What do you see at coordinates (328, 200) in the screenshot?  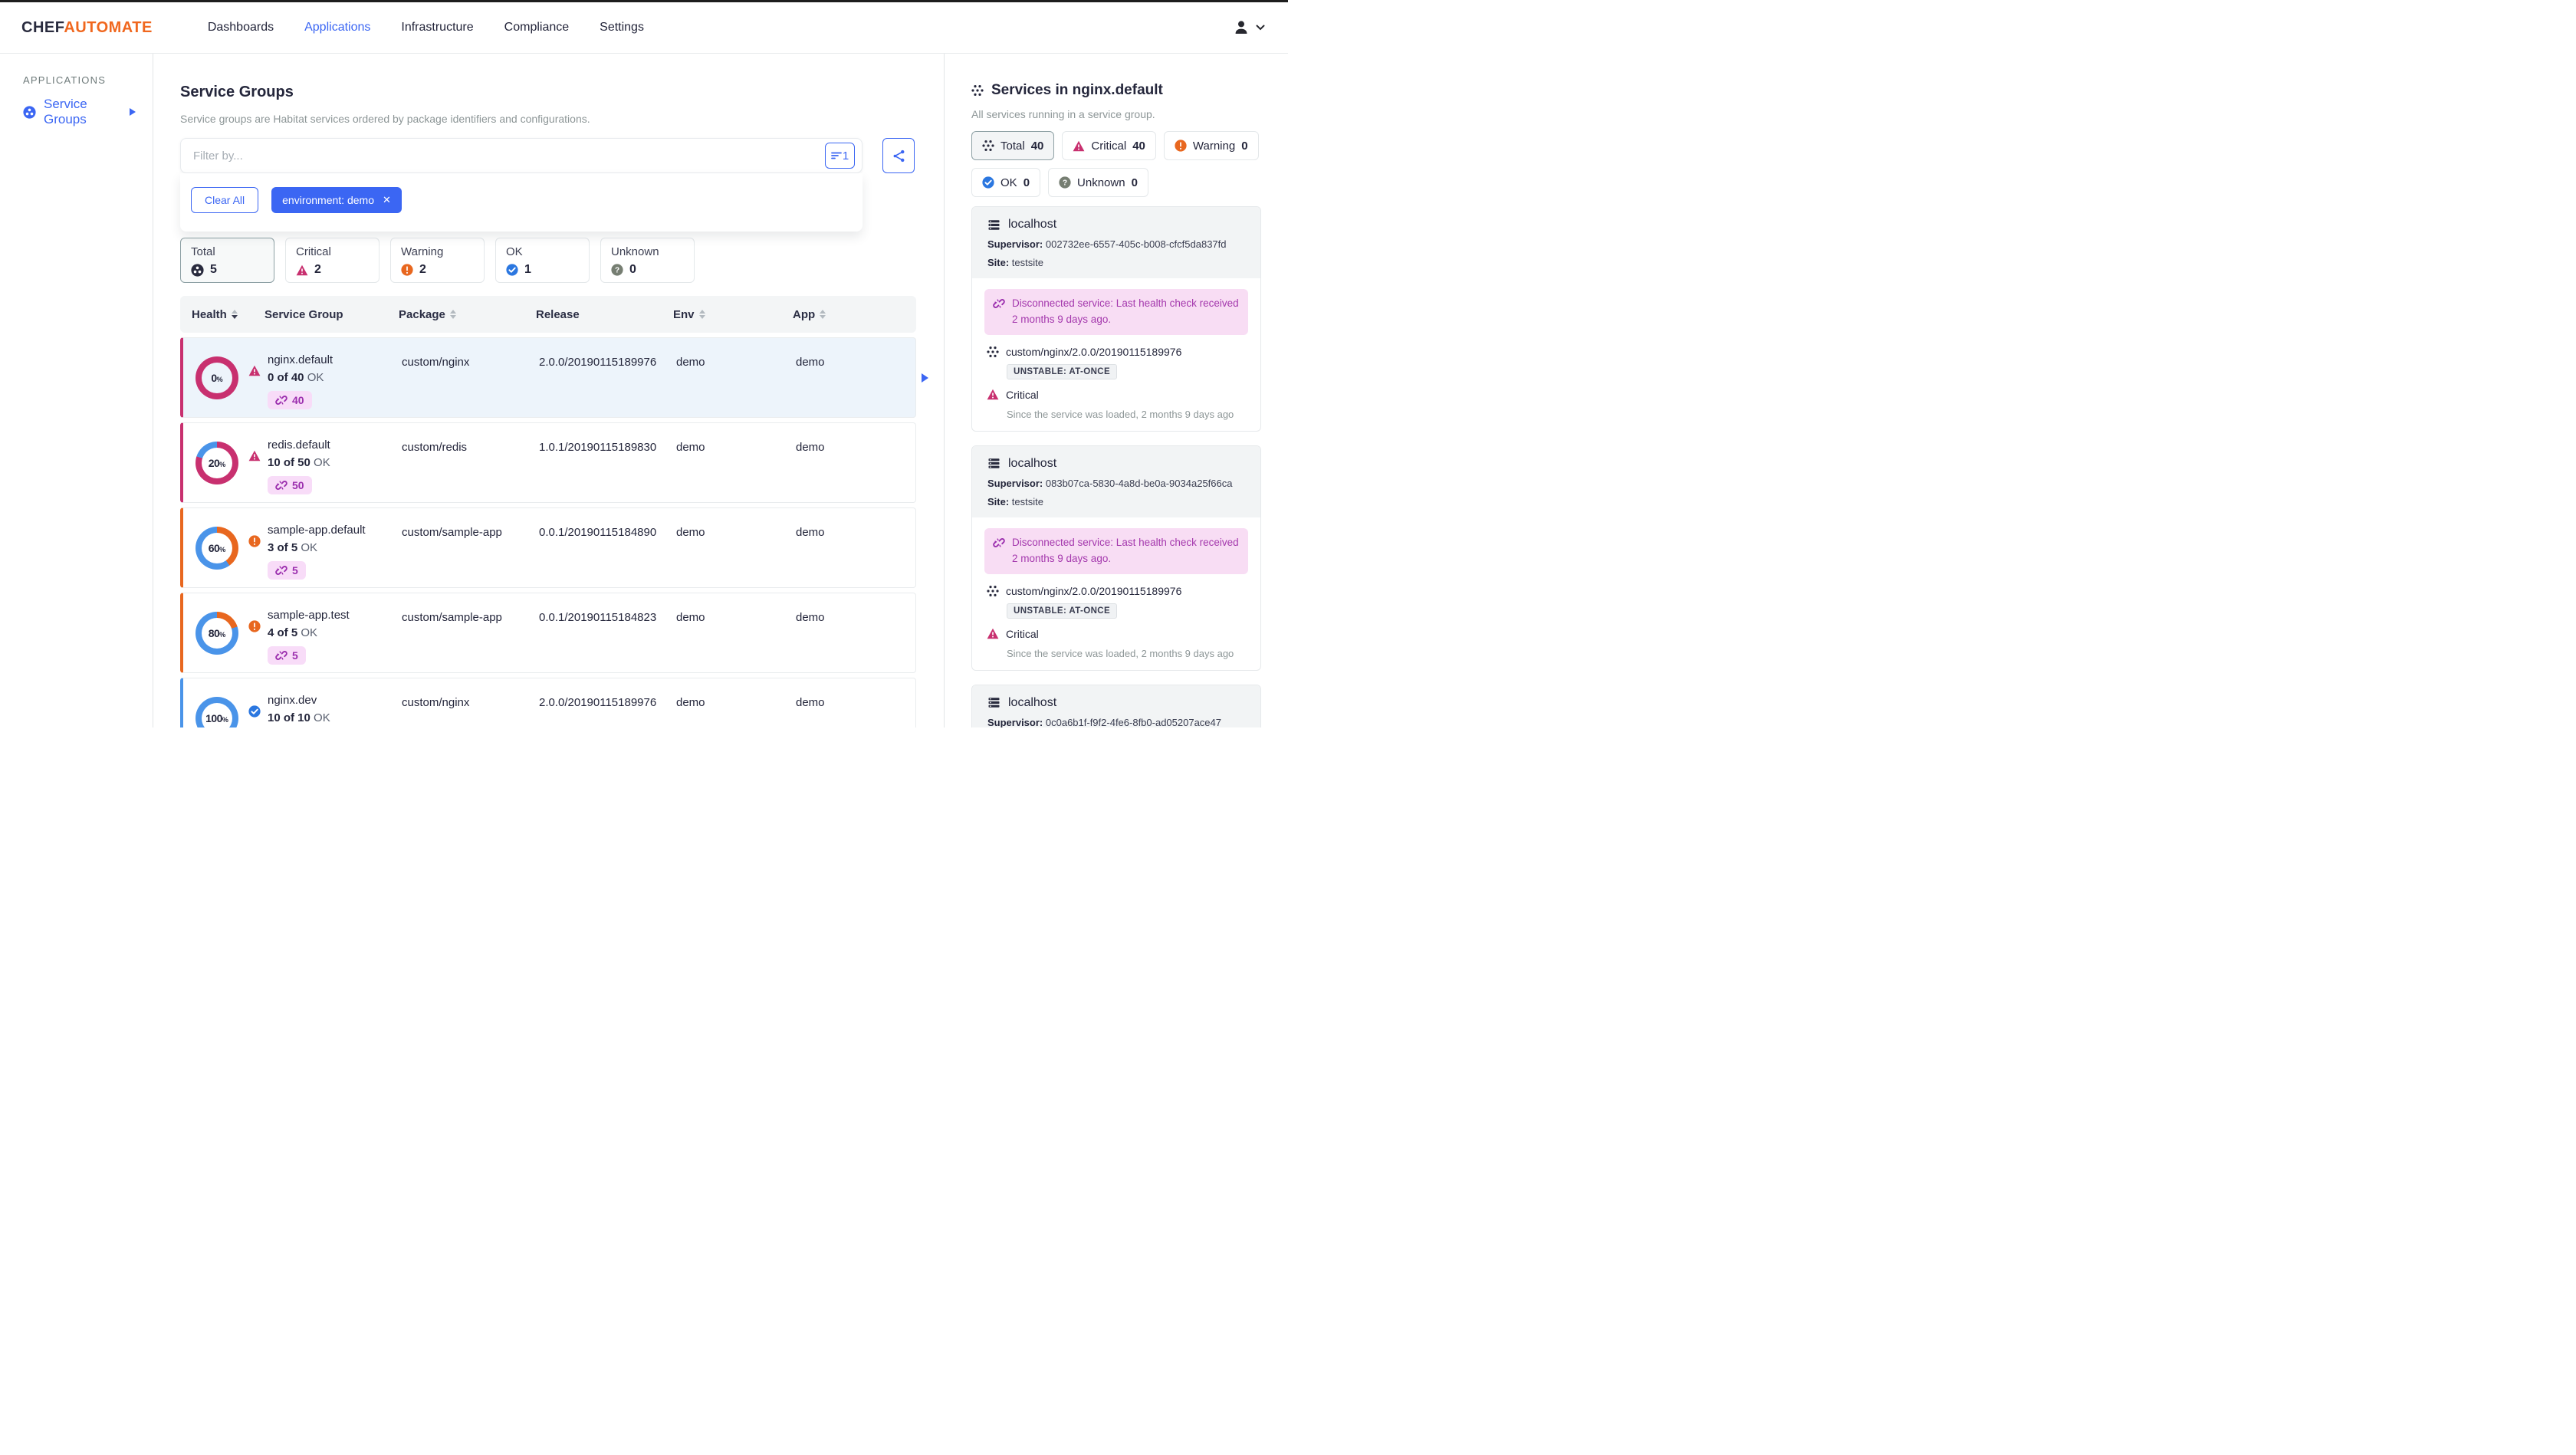 I see `filter-chip-label: environment: demo` at bounding box center [328, 200].